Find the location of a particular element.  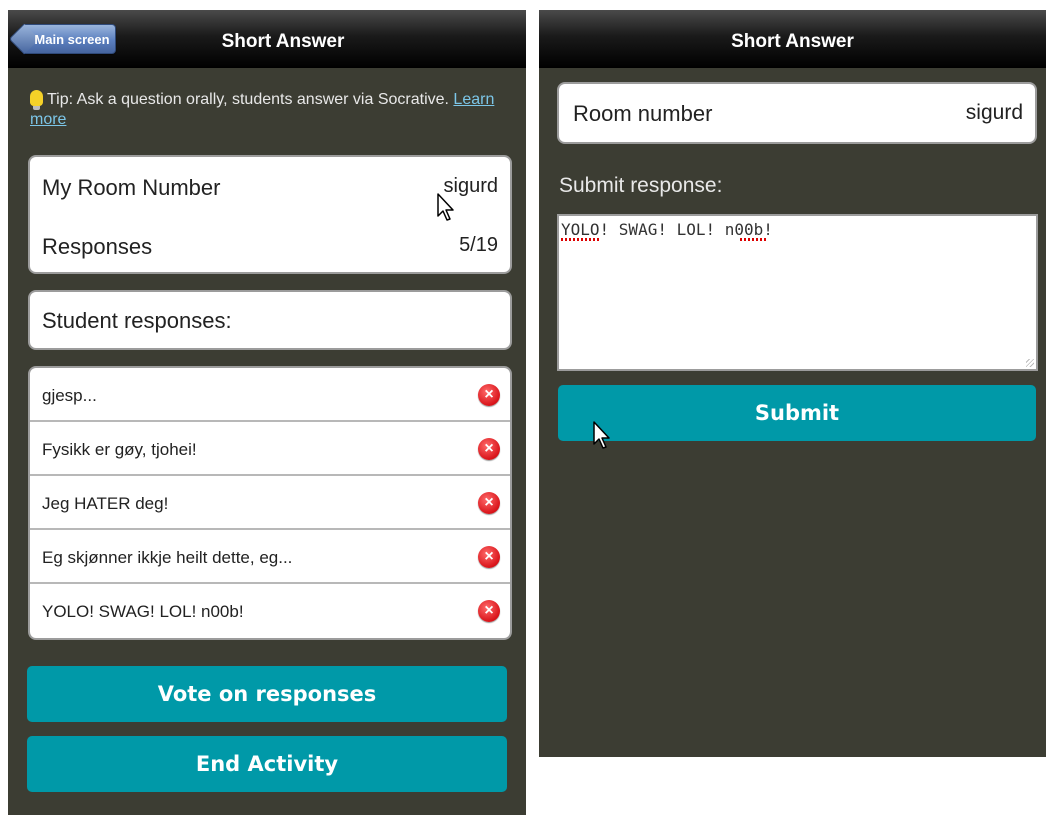

top-bar: Main screen Short Answer is located at coordinates (267, 39).